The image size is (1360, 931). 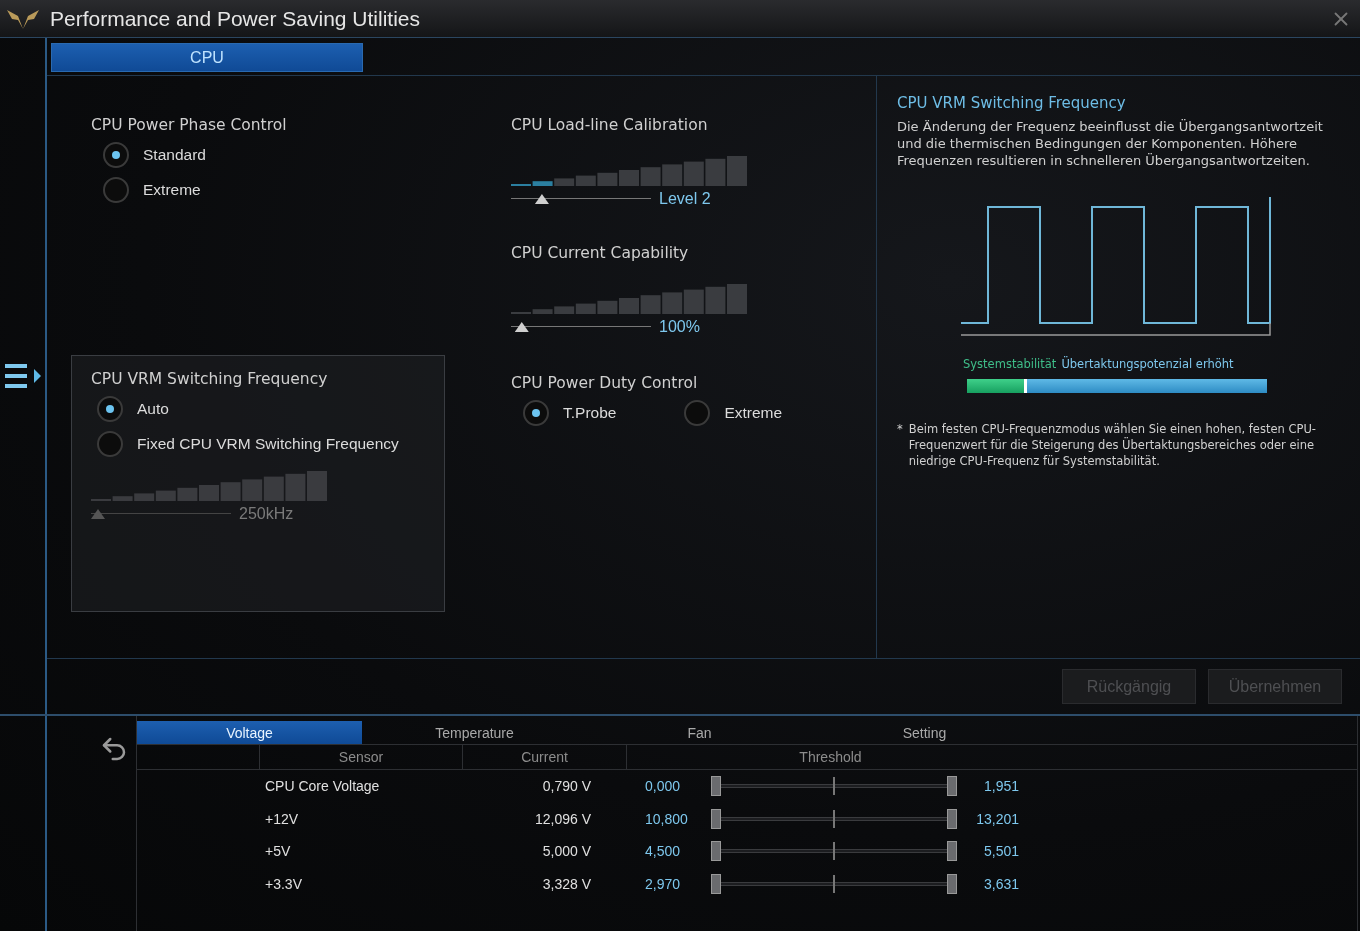 What do you see at coordinates (1012, 103) in the screenshot?
I see `info-title: CPU VRM Switching Frequency` at bounding box center [1012, 103].